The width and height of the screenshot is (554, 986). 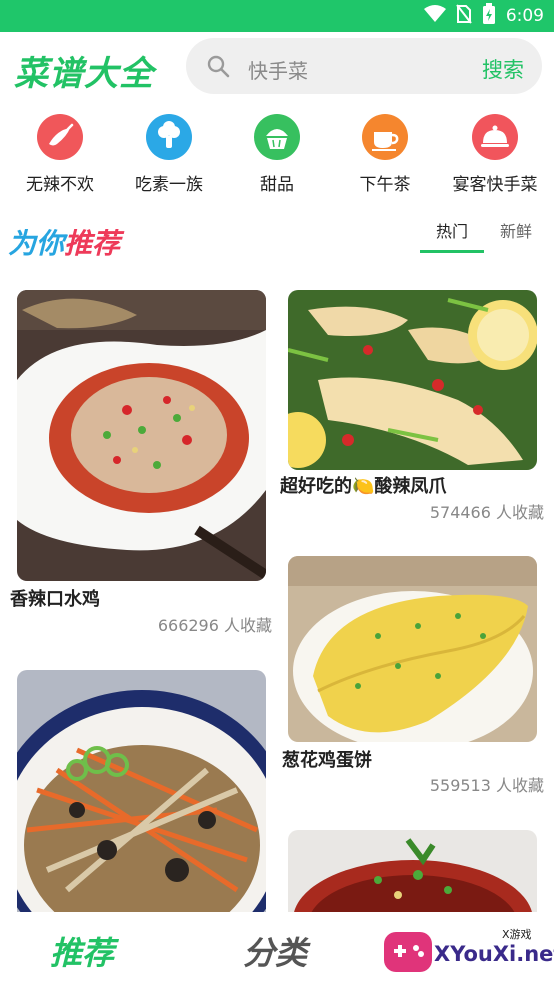 I want to click on tab-new: 新鲜, so click(x=516, y=230).